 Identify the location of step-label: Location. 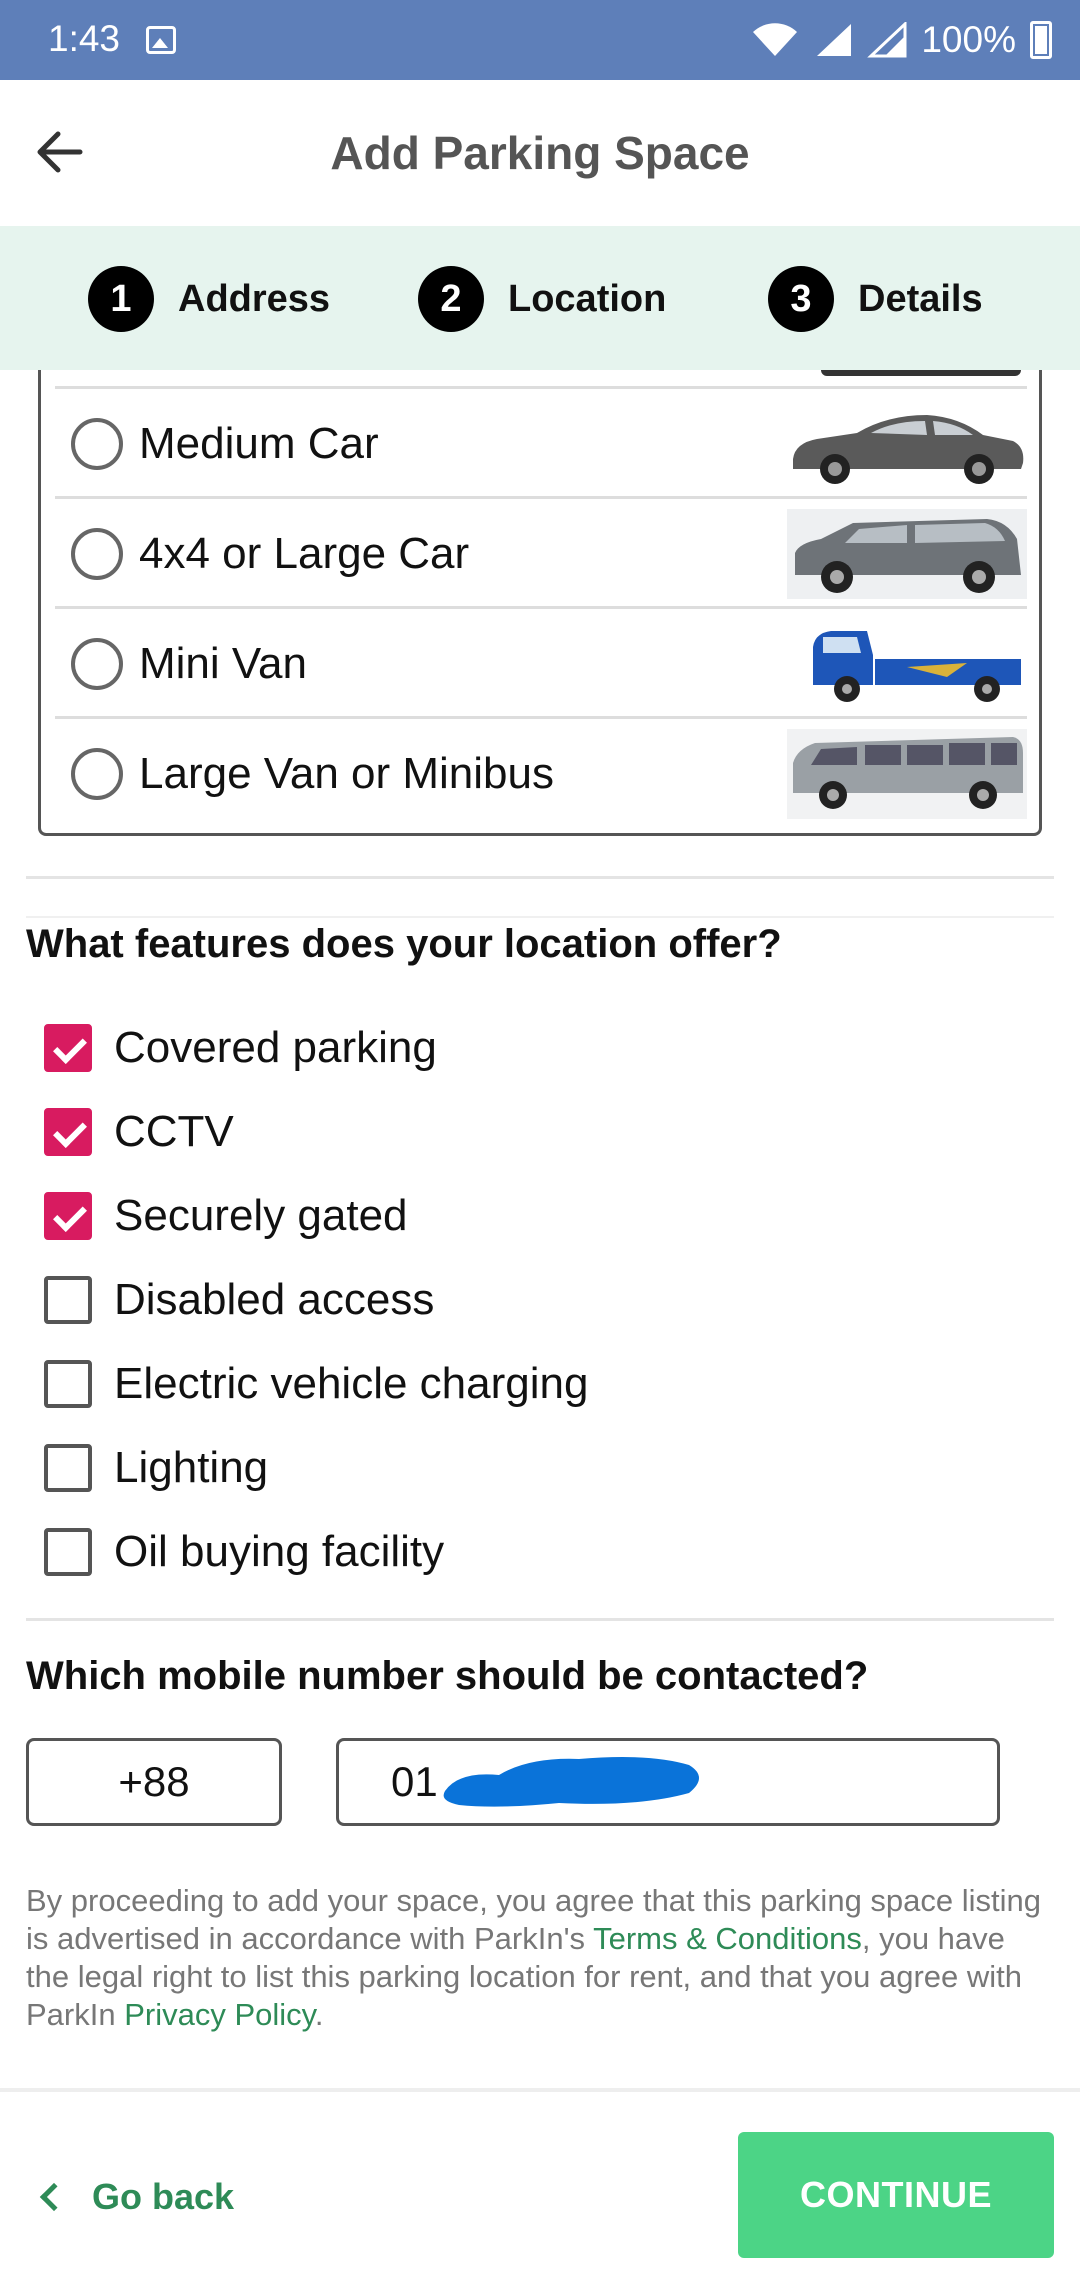
(587, 298).